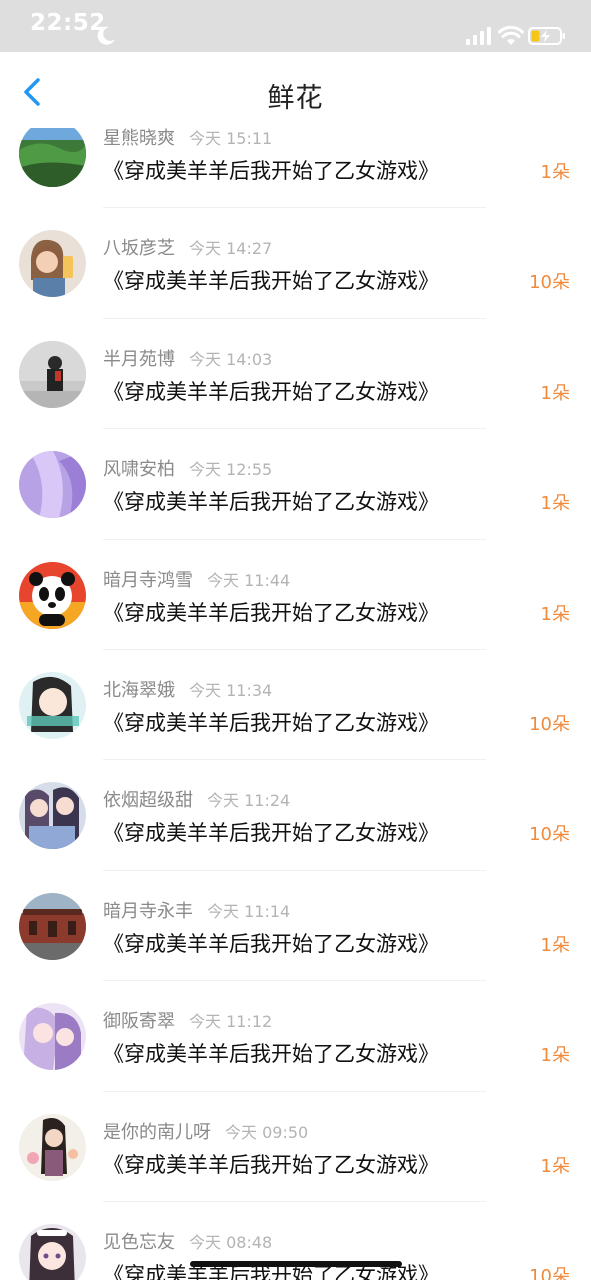  I want to click on username-text: 八坂彦芝, so click(139, 249).